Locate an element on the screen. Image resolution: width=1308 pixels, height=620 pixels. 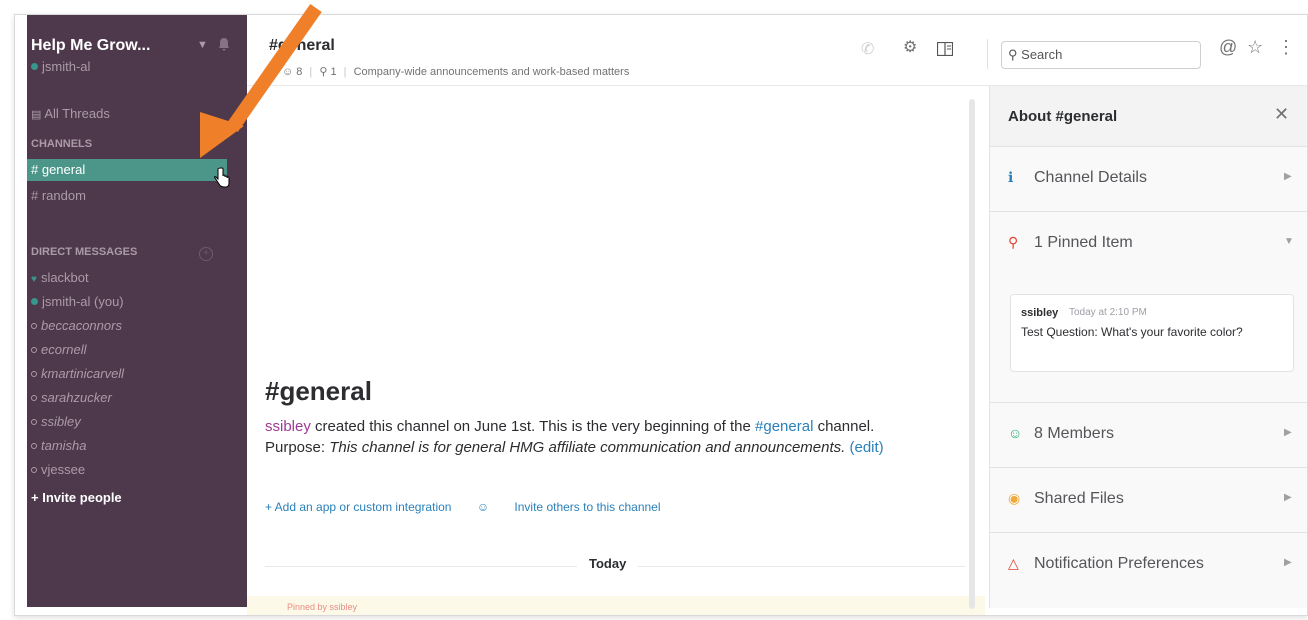
sidebar-item-all-threads: ▤ All Threads is located at coordinates (127, 114).